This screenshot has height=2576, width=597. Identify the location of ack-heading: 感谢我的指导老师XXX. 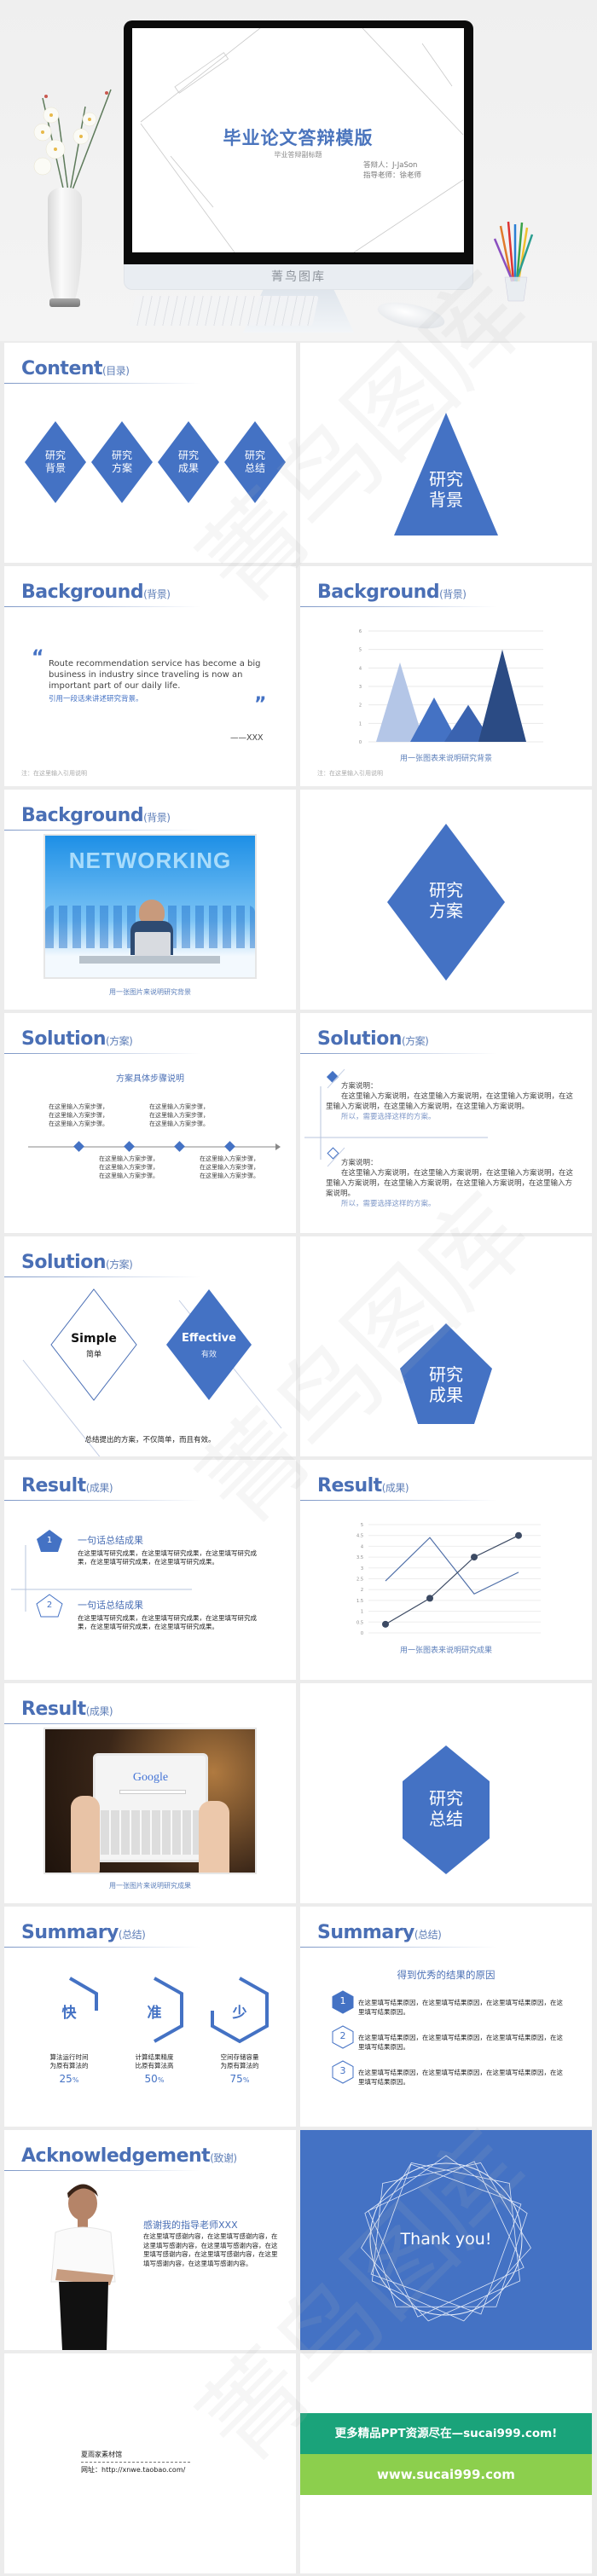
(190, 2226).